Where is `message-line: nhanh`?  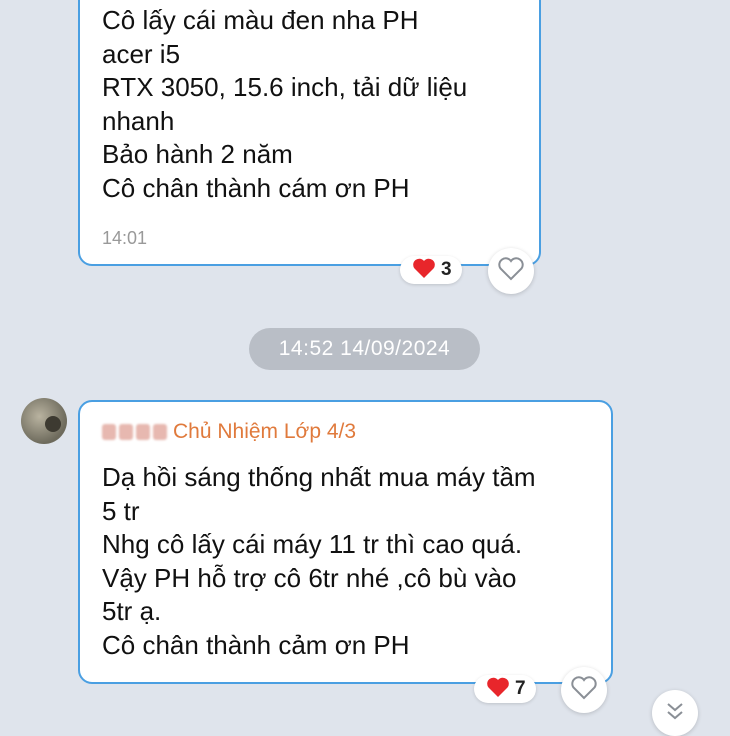
message-line: nhanh is located at coordinates (138, 120).